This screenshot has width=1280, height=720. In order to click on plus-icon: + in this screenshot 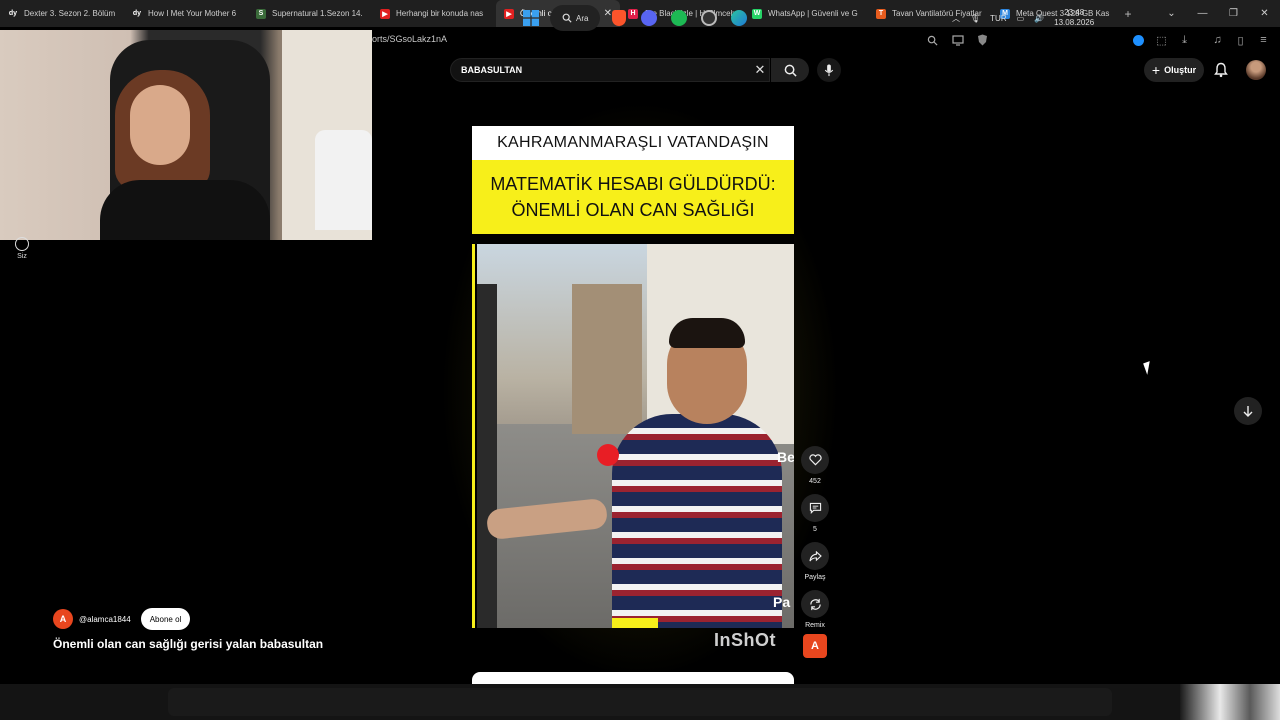, I will do `click(1156, 70)`.